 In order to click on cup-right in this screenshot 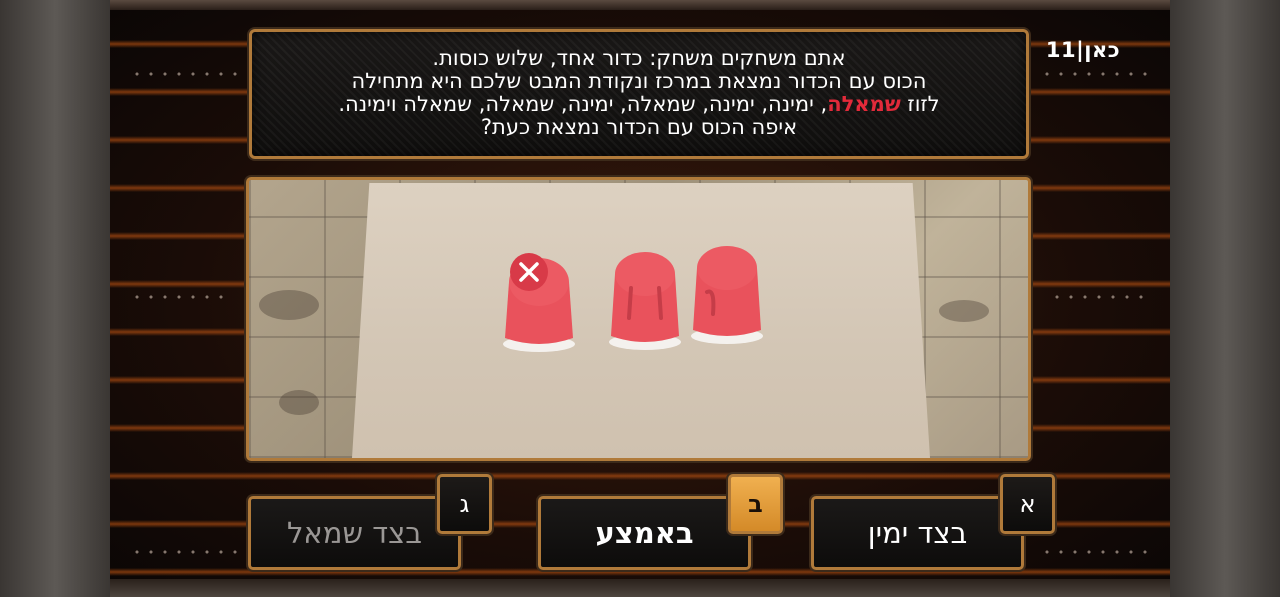, I will do `click(727, 295)`.